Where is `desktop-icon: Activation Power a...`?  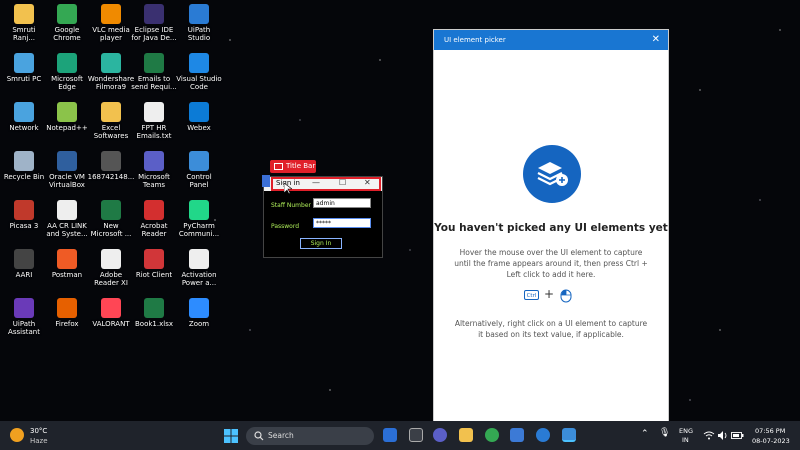
desktop-icon: Activation Power a... is located at coordinates (199, 268).